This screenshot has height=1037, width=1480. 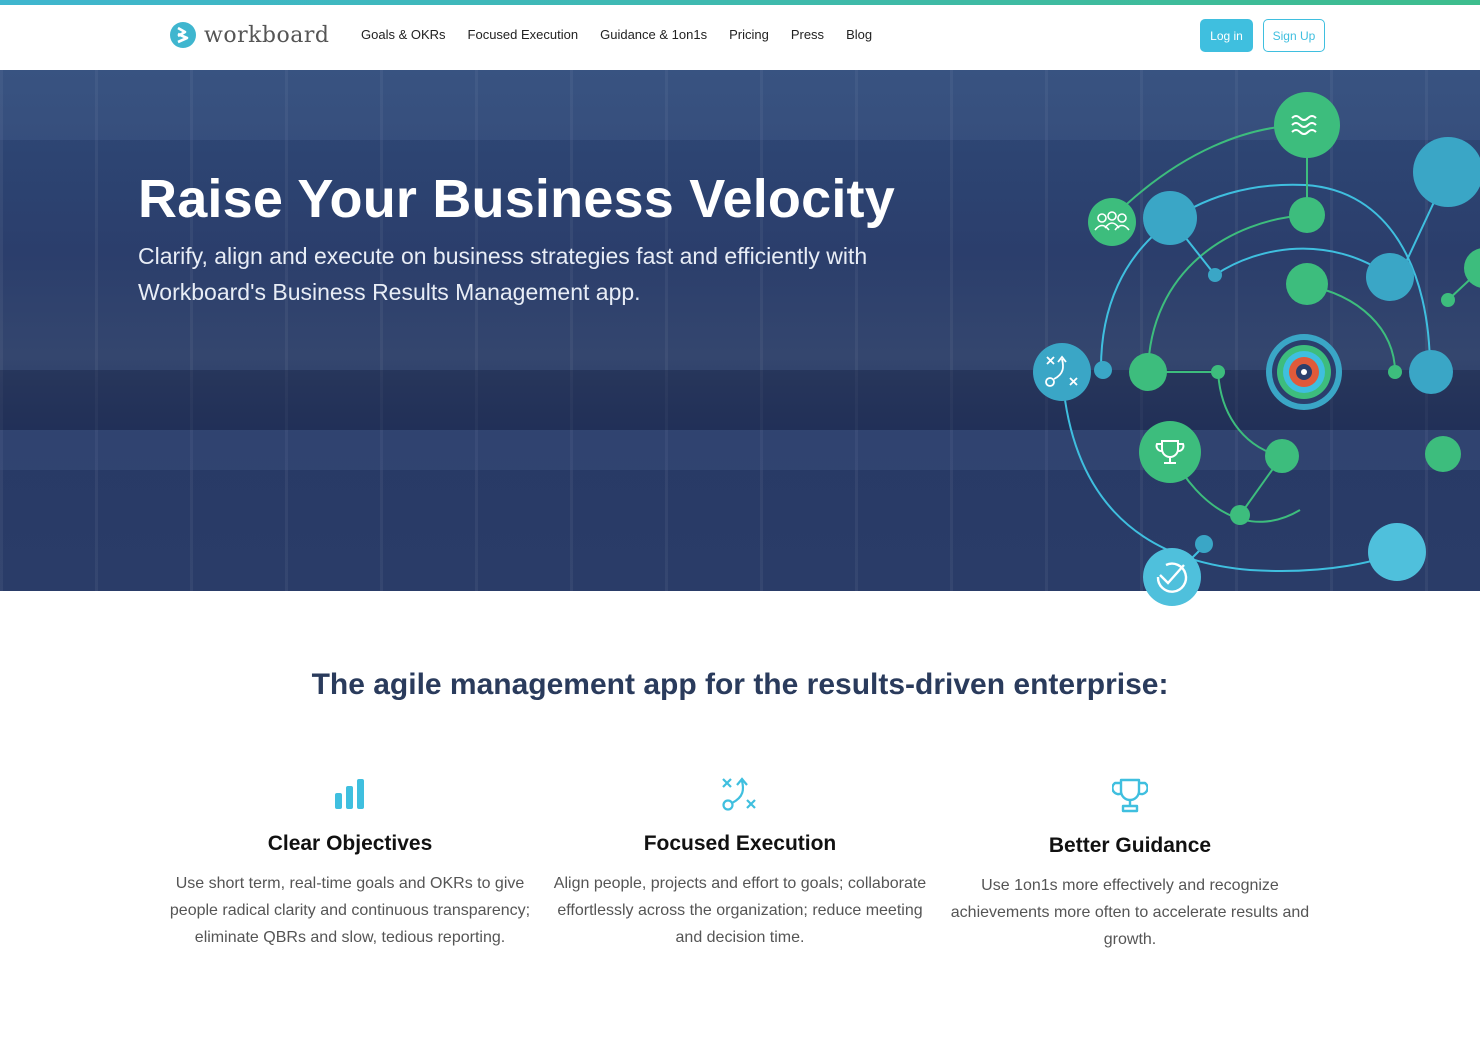 I want to click on logo: workboard, so click(x=249, y=35).